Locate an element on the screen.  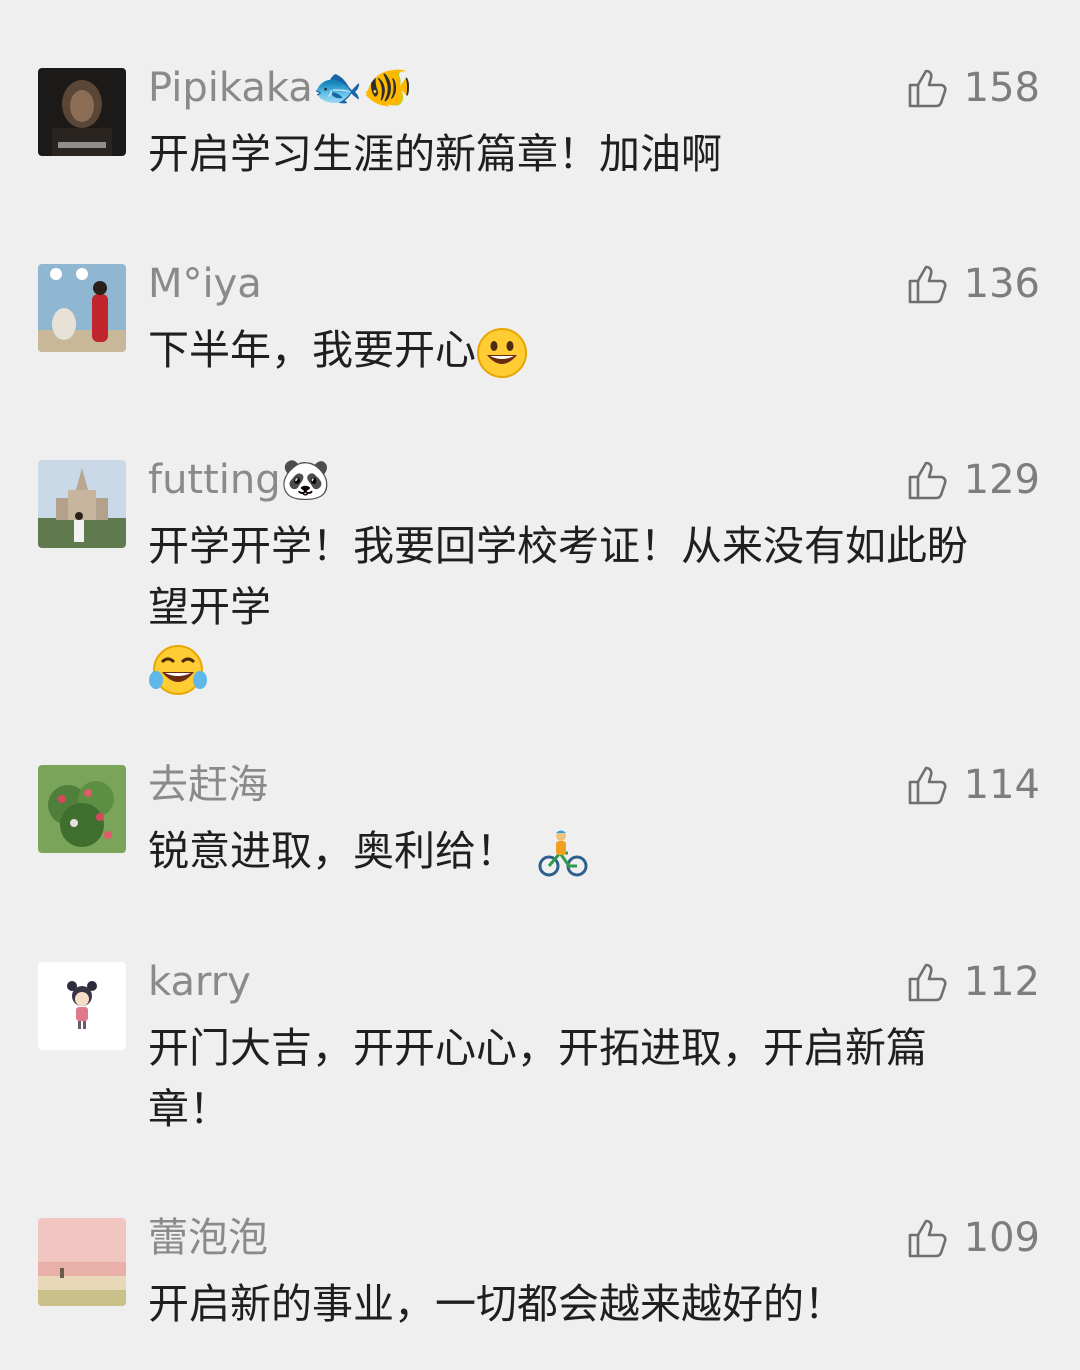
like-button: 112 is located at coordinates (973, 982).